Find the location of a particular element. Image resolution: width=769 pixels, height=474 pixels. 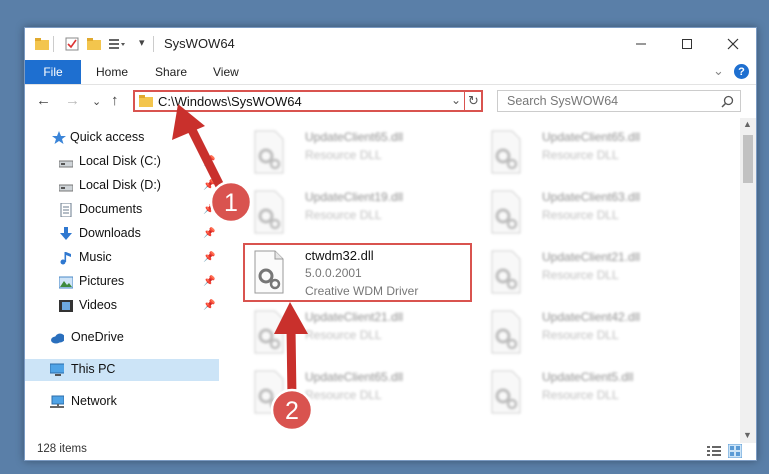

tiles-view-icon is located at coordinates (735, 451).